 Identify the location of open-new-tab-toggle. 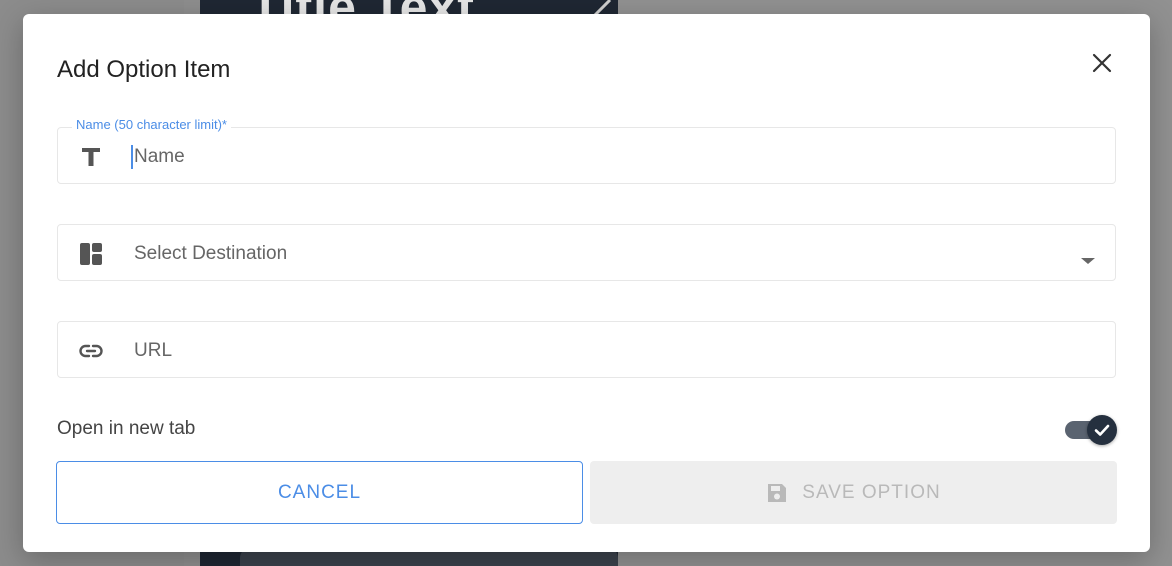
(1091, 430).